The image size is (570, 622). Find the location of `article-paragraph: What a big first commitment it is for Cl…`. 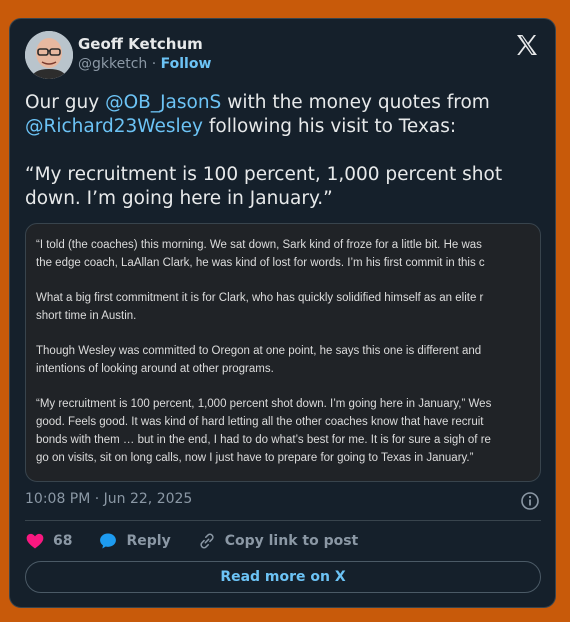

article-paragraph: What a big first commitment it is for Cl… is located at coordinates (288, 307).